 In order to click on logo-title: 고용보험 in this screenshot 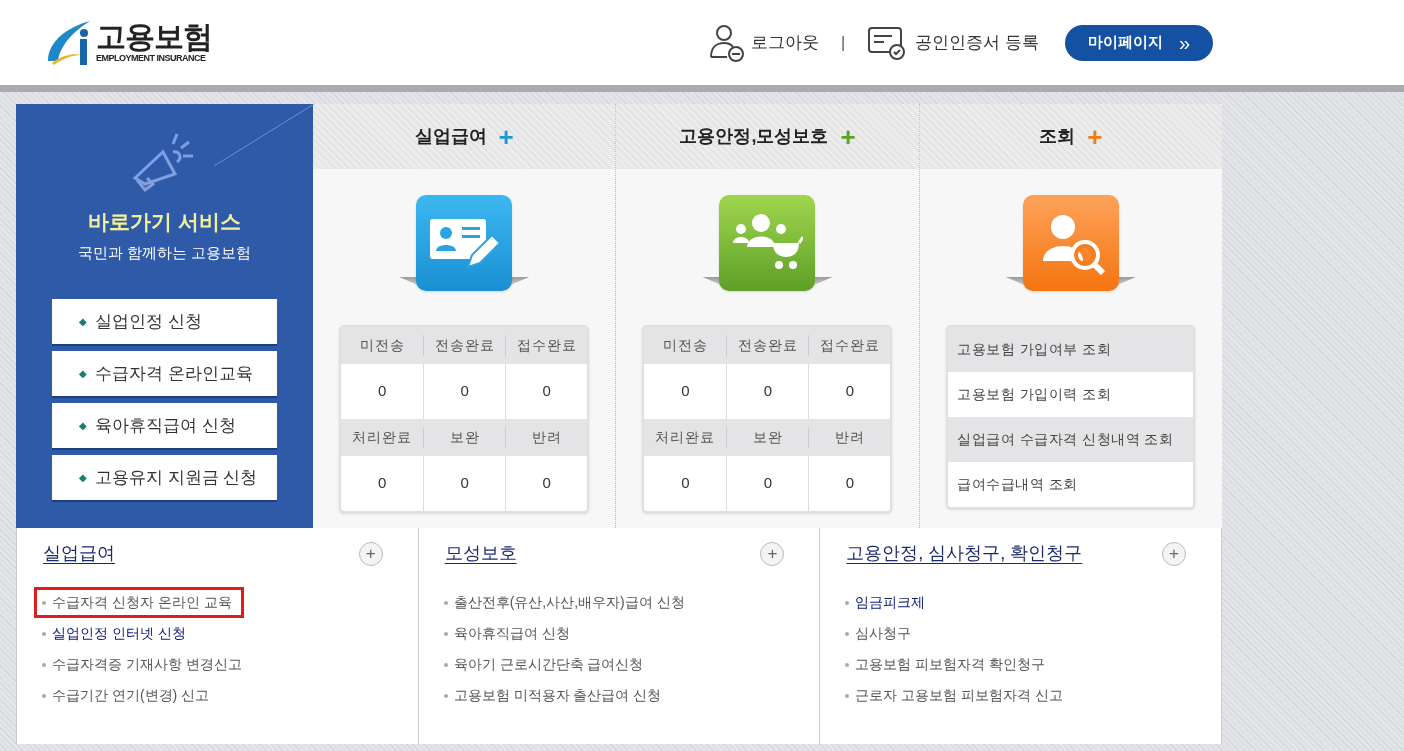, I will do `click(154, 37)`.